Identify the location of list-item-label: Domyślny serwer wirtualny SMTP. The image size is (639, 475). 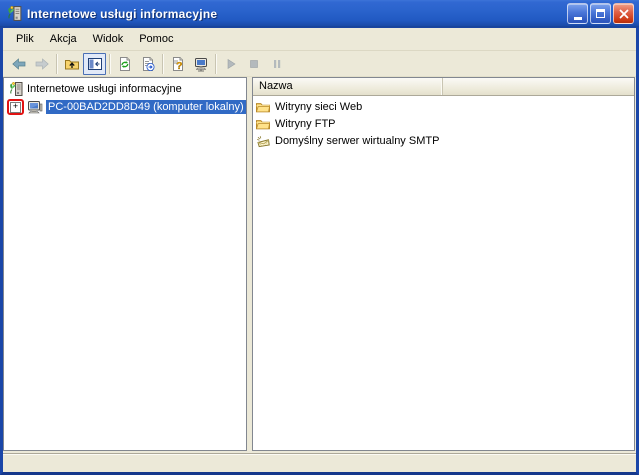
(357, 140).